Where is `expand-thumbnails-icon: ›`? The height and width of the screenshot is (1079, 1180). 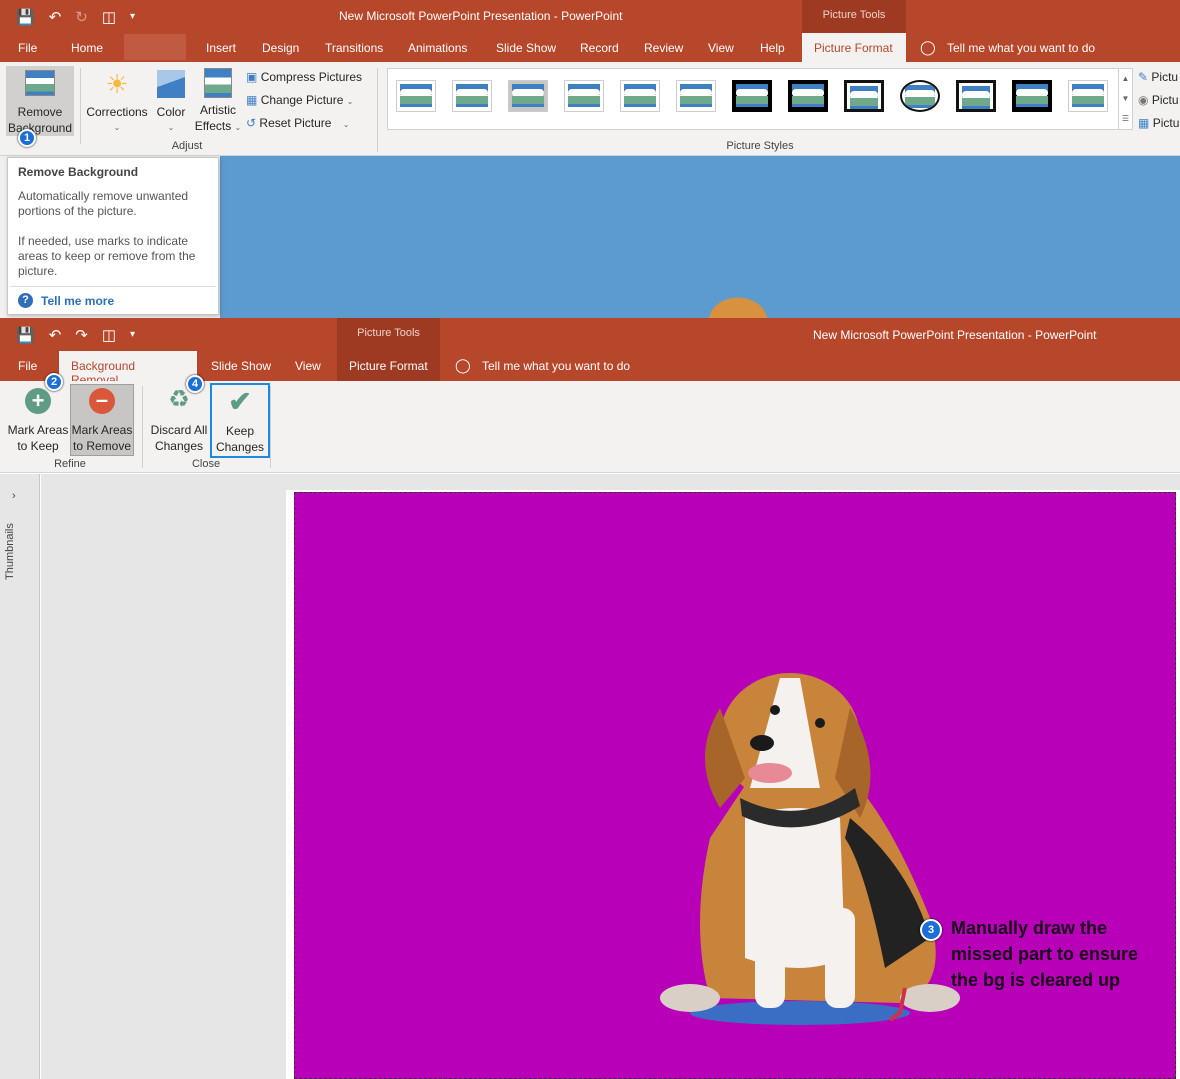
expand-thumbnails-icon: › is located at coordinates (14, 496).